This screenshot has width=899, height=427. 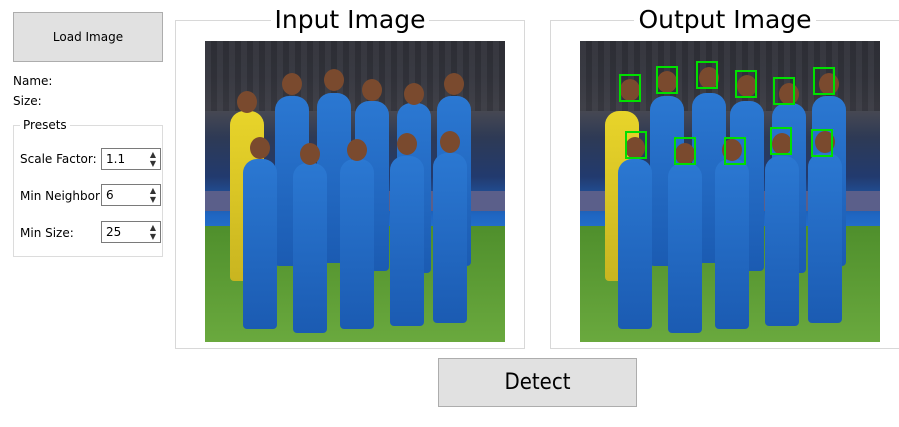 I want to click on presets-title: Presets, so click(x=45, y=125).